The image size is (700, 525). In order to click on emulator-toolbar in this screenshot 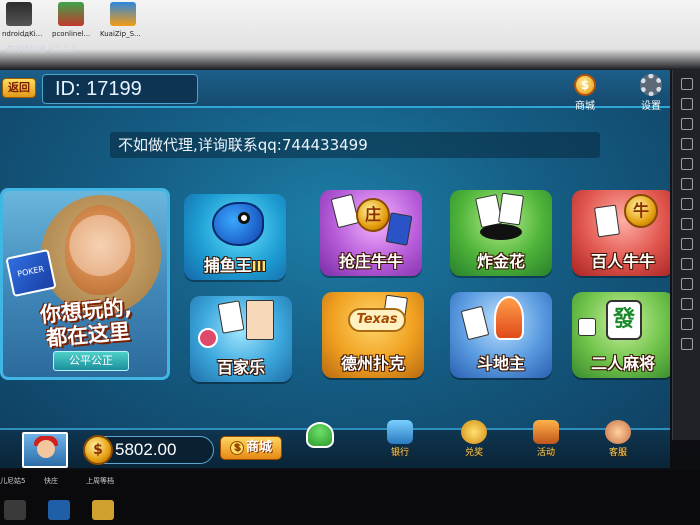, I will do `click(686, 255)`.